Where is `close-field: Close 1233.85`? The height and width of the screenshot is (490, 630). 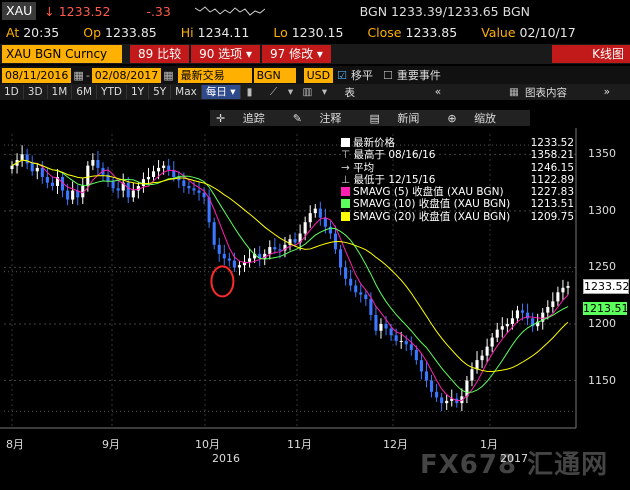
close-field: Close 1233.85 is located at coordinates (412, 32).